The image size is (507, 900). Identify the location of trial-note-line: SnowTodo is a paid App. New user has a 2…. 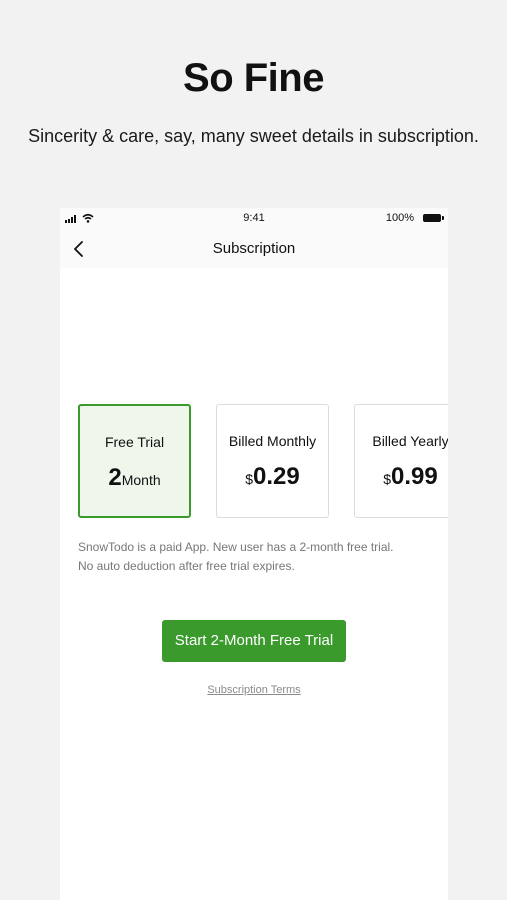
(236, 547).